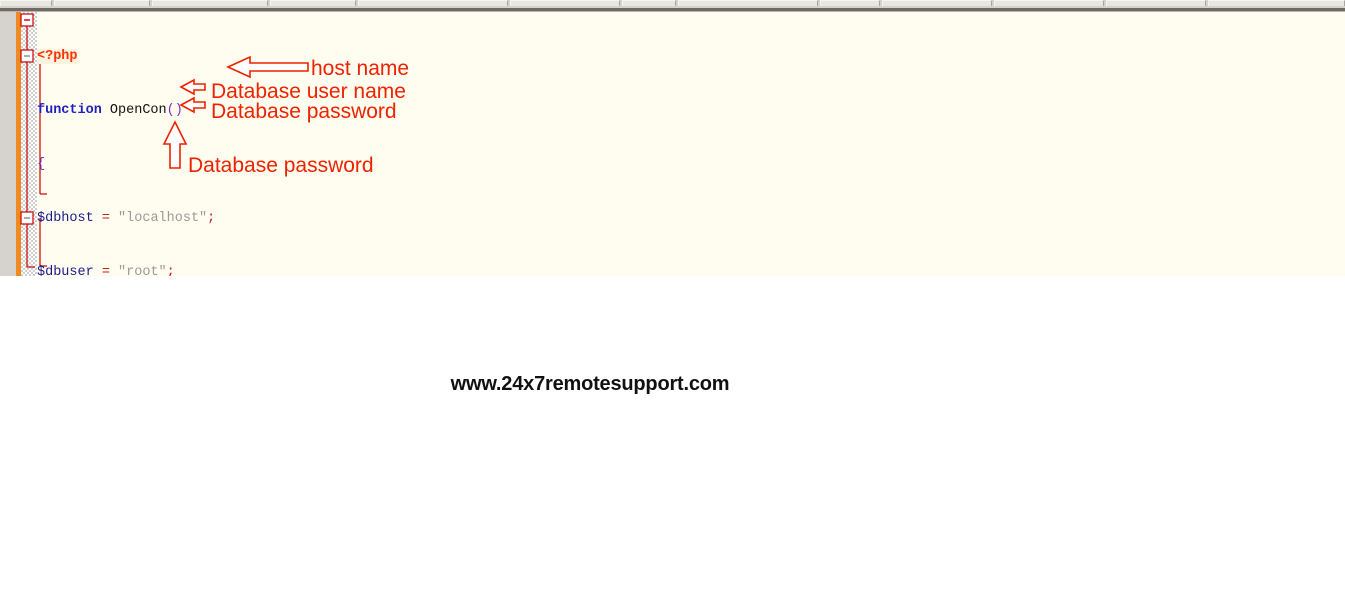 The width and height of the screenshot is (1345, 597). I want to click on code-line-1-text: <?php, so click(57, 56).